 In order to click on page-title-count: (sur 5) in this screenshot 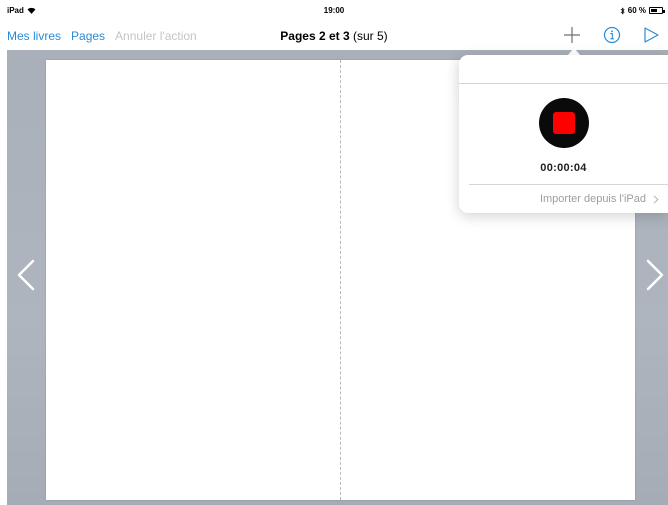, I will do `click(368, 36)`.